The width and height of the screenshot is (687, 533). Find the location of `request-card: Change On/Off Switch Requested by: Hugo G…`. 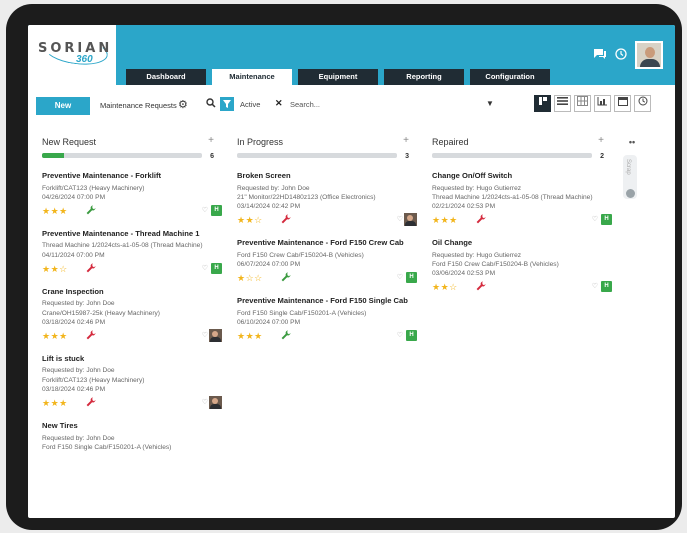

request-card: Change On/Off Switch Requested by: Hugo G… is located at coordinates (522, 199).